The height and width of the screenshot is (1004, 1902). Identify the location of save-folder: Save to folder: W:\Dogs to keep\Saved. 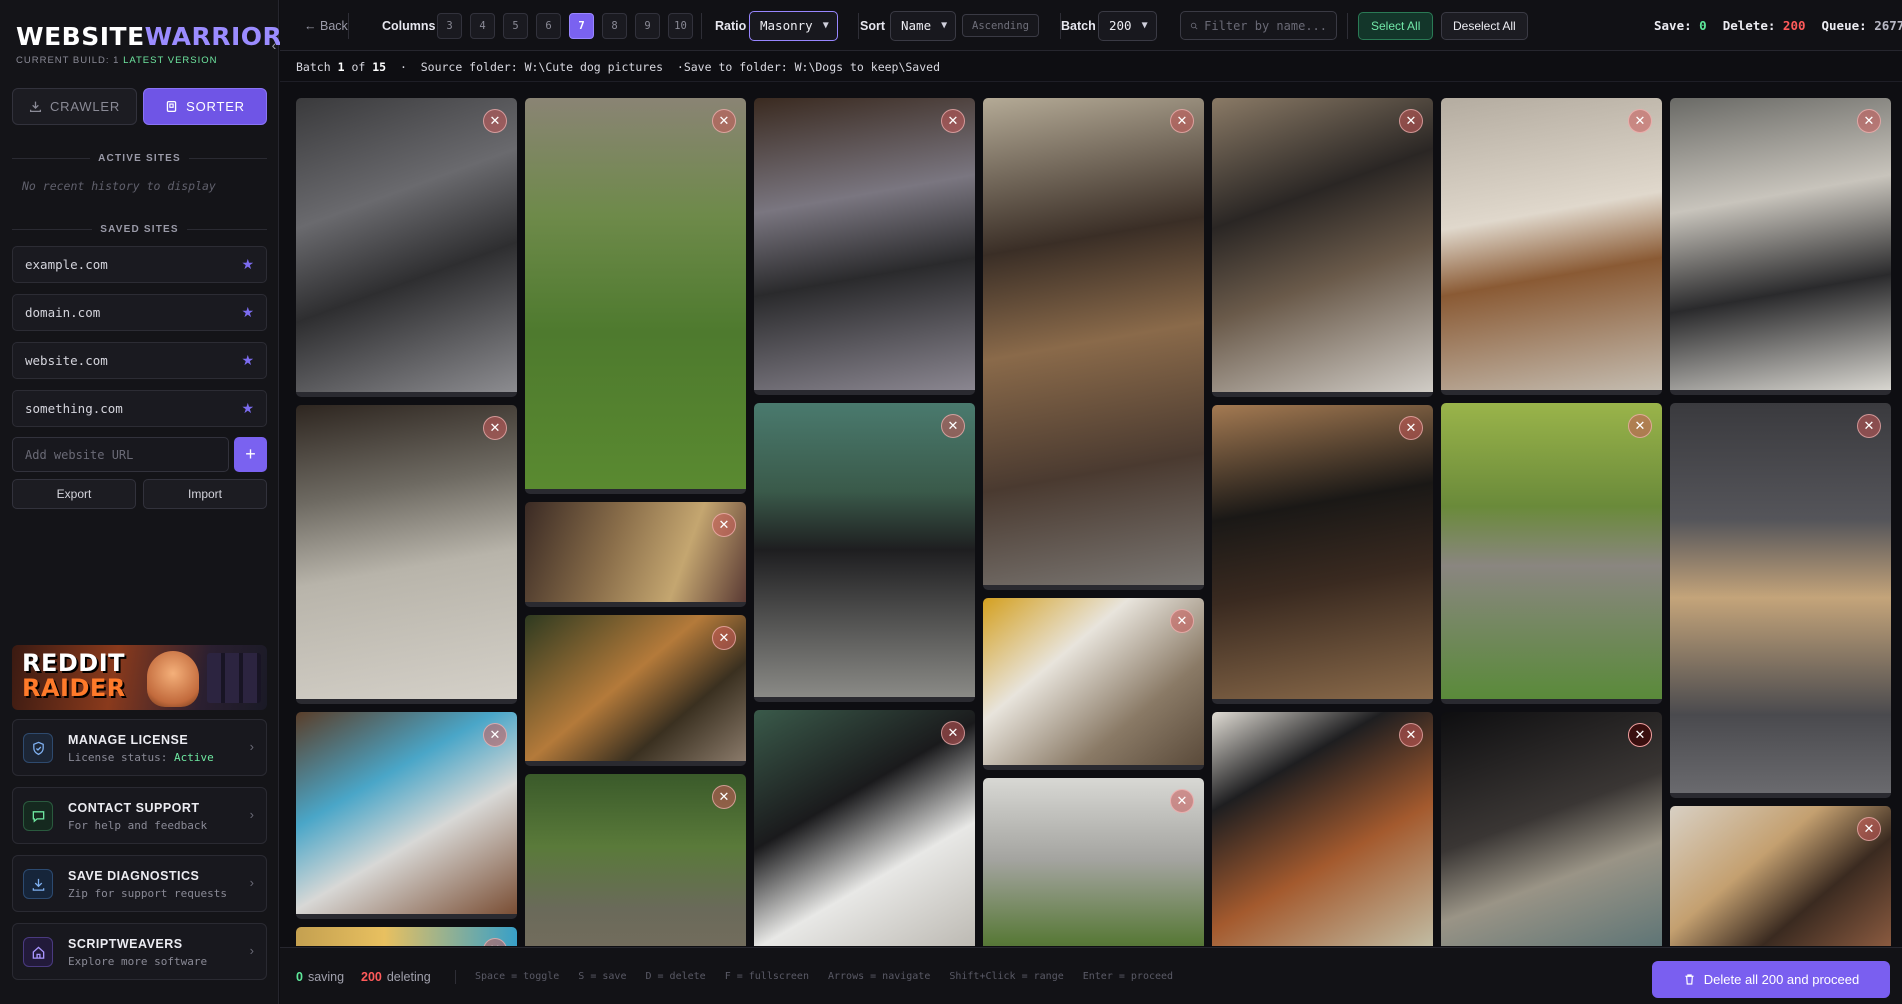
(812, 66).